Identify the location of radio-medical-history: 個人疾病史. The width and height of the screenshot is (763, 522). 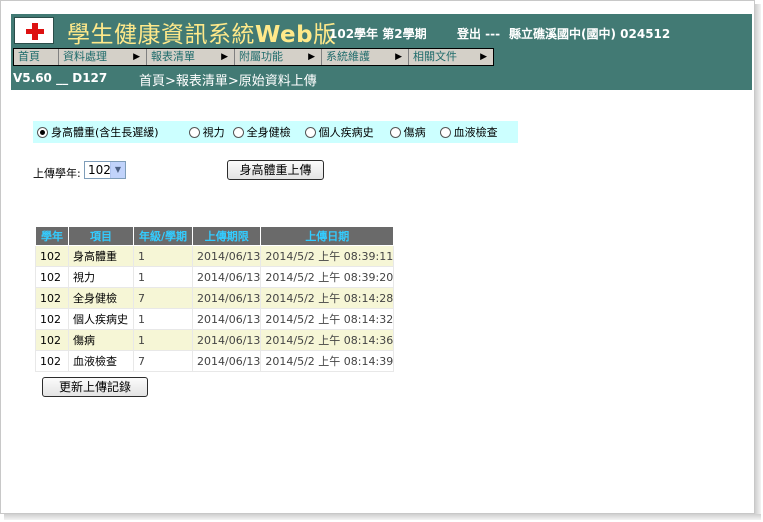
(339, 132).